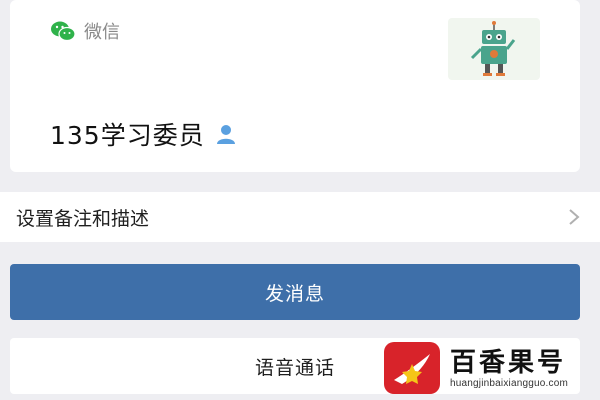 This screenshot has width=600, height=400. What do you see at coordinates (295, 292) in the screenshot?
I see `send-message-button: 发消息` at bounding box center [295, 292].